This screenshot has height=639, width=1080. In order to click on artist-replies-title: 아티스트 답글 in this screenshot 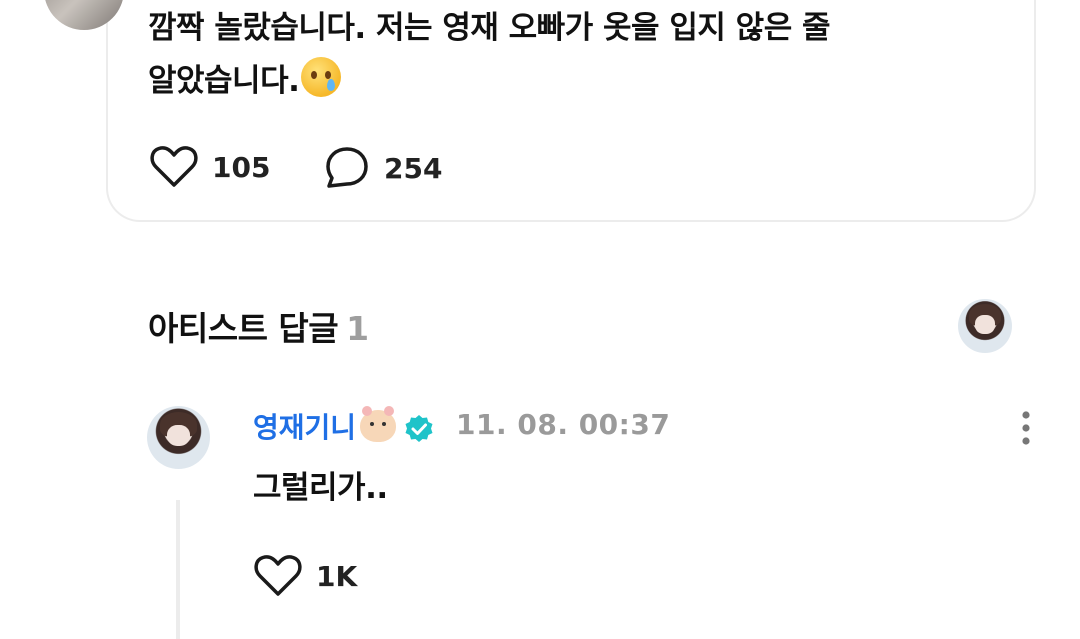, I will do `click(243, 328)`.